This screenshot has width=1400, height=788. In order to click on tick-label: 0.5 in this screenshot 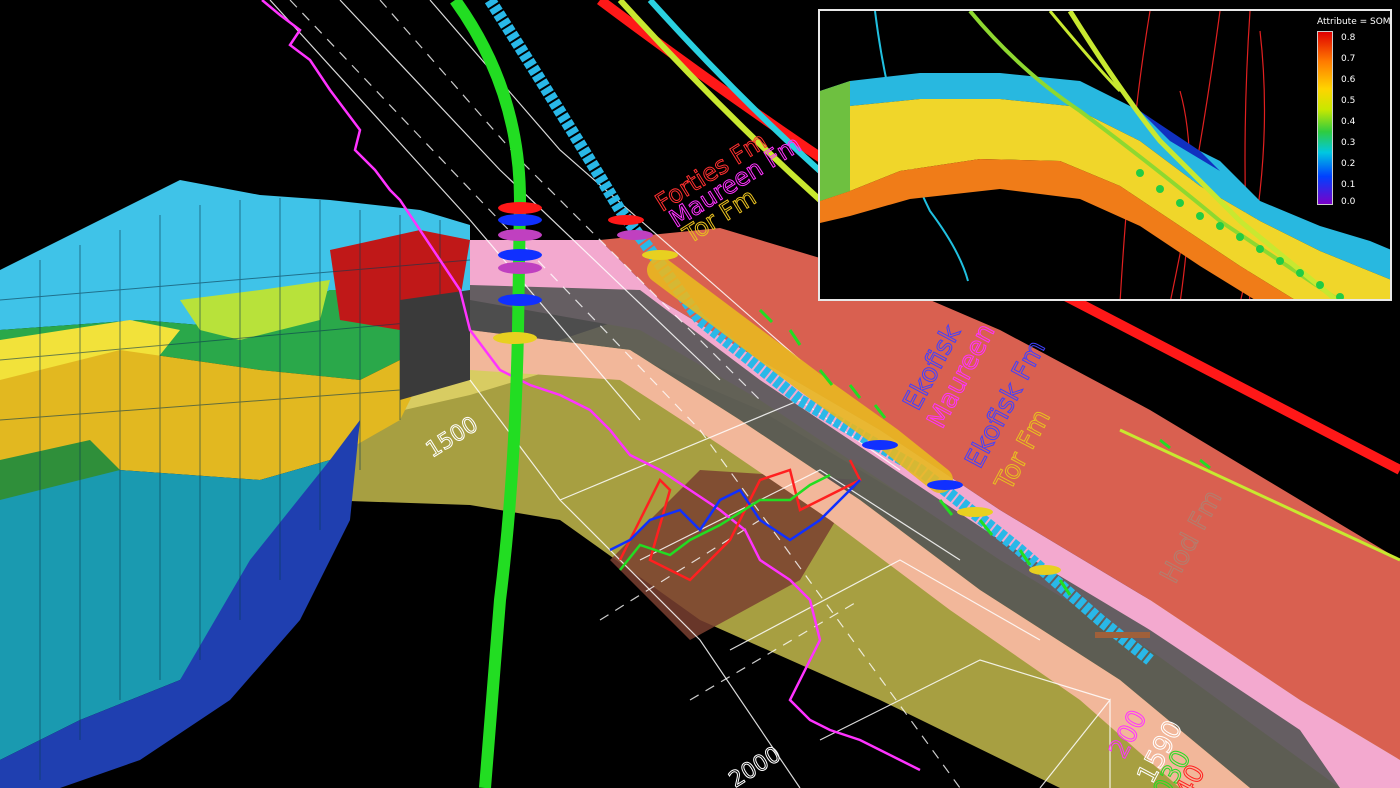, I will do `click(1348, 101)`.